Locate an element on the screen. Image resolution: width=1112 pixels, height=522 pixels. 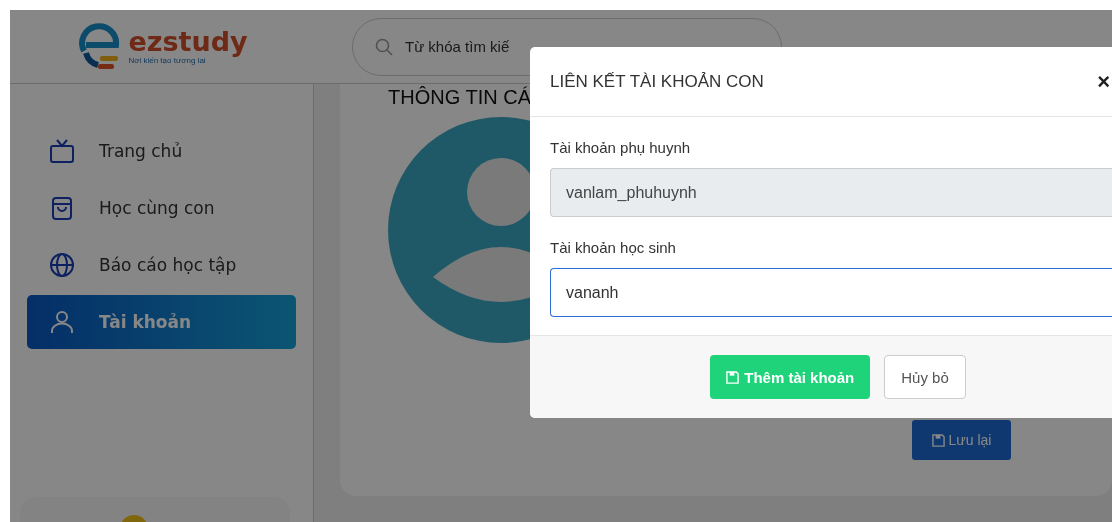
tv-icon is located at coordinates (62, 151).